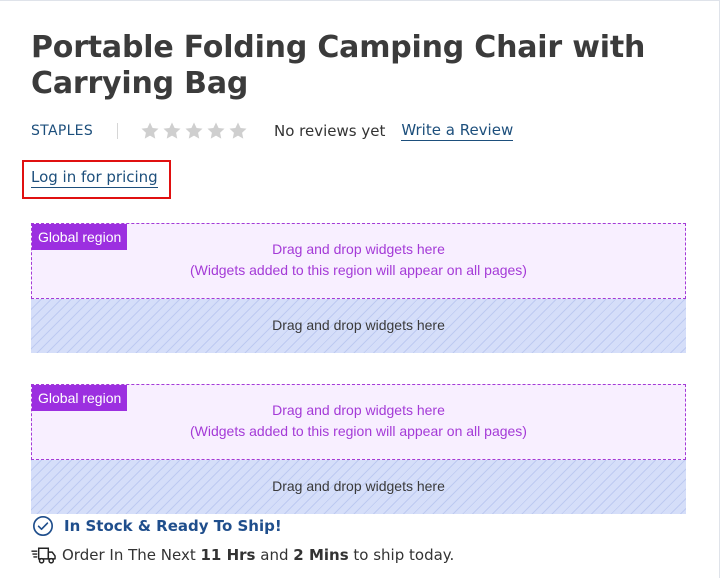 The height and width of the screenshot is (578, 720). Describe the element at coordinates (173, 526) in the screenshot. I see `stock-text: In Stock & Ready To Ship!` at that location.